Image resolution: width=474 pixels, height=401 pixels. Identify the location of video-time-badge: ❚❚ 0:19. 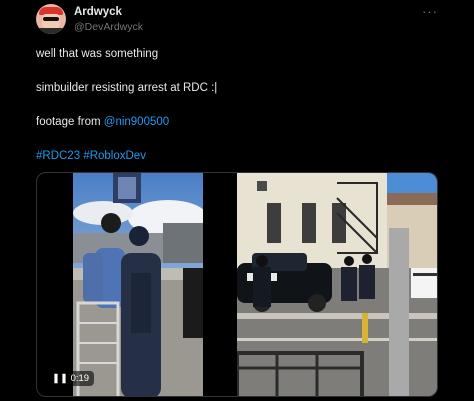
(71, 378).